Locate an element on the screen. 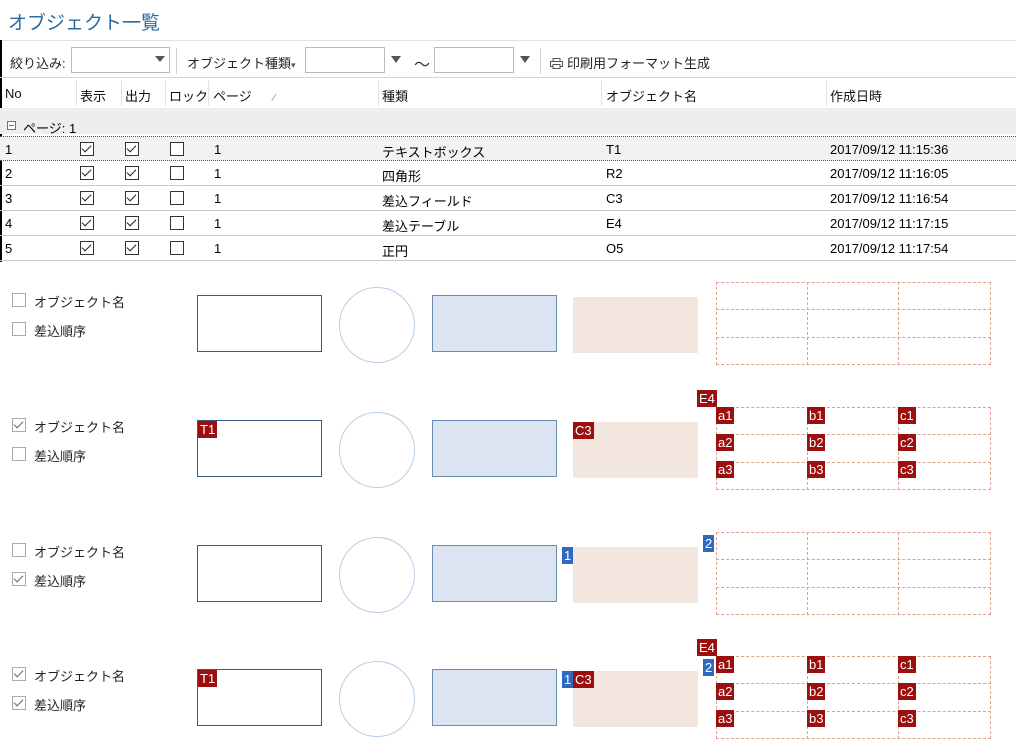 The image size is (1016, 755). column-header-created: 作成日時 is located at coordinates (856, 95).